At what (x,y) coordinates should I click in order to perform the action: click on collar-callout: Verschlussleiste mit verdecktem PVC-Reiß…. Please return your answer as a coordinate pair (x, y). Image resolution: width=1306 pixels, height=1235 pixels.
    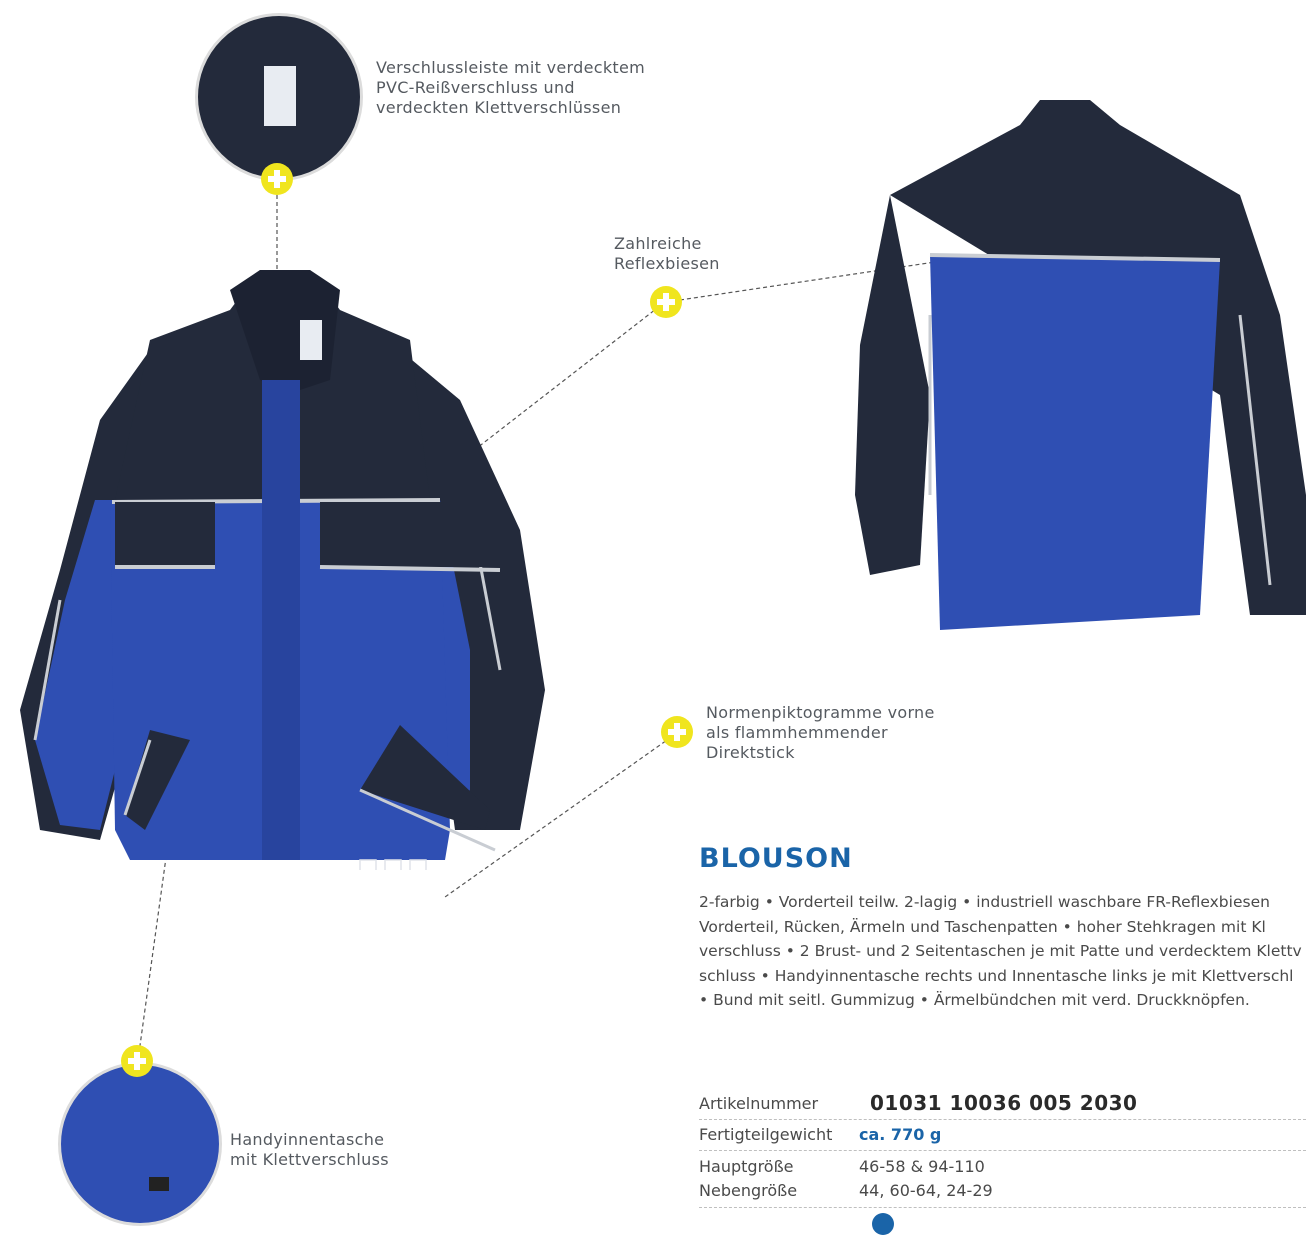
    Looking at the image, I should click on (510, 87).